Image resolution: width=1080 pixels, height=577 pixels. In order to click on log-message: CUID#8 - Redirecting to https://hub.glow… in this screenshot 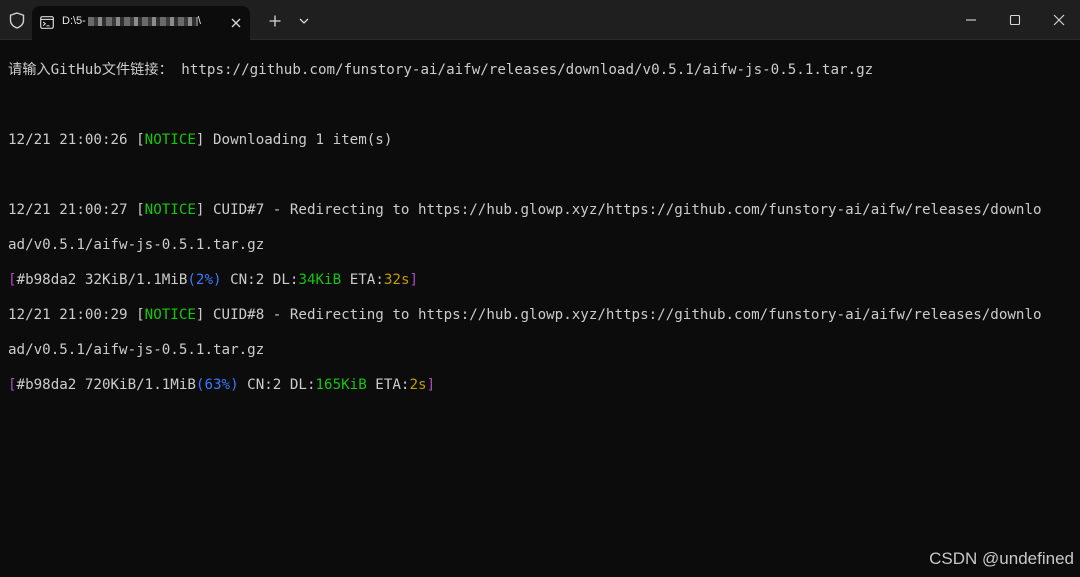, I will do `click(623, 314)`.